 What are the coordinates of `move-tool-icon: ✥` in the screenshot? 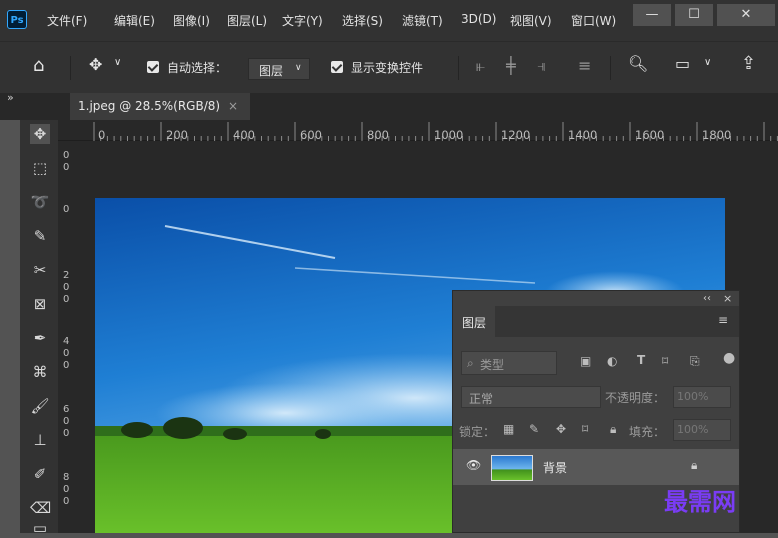 It's located at (40, 134).